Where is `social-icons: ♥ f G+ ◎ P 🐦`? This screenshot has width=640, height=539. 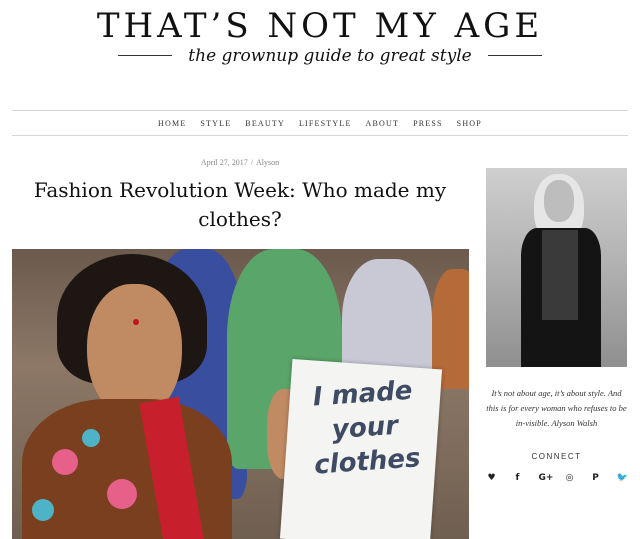
social-icons: ♥ f G+ ◎ P 🐦 is located at coordinates (556, 478).